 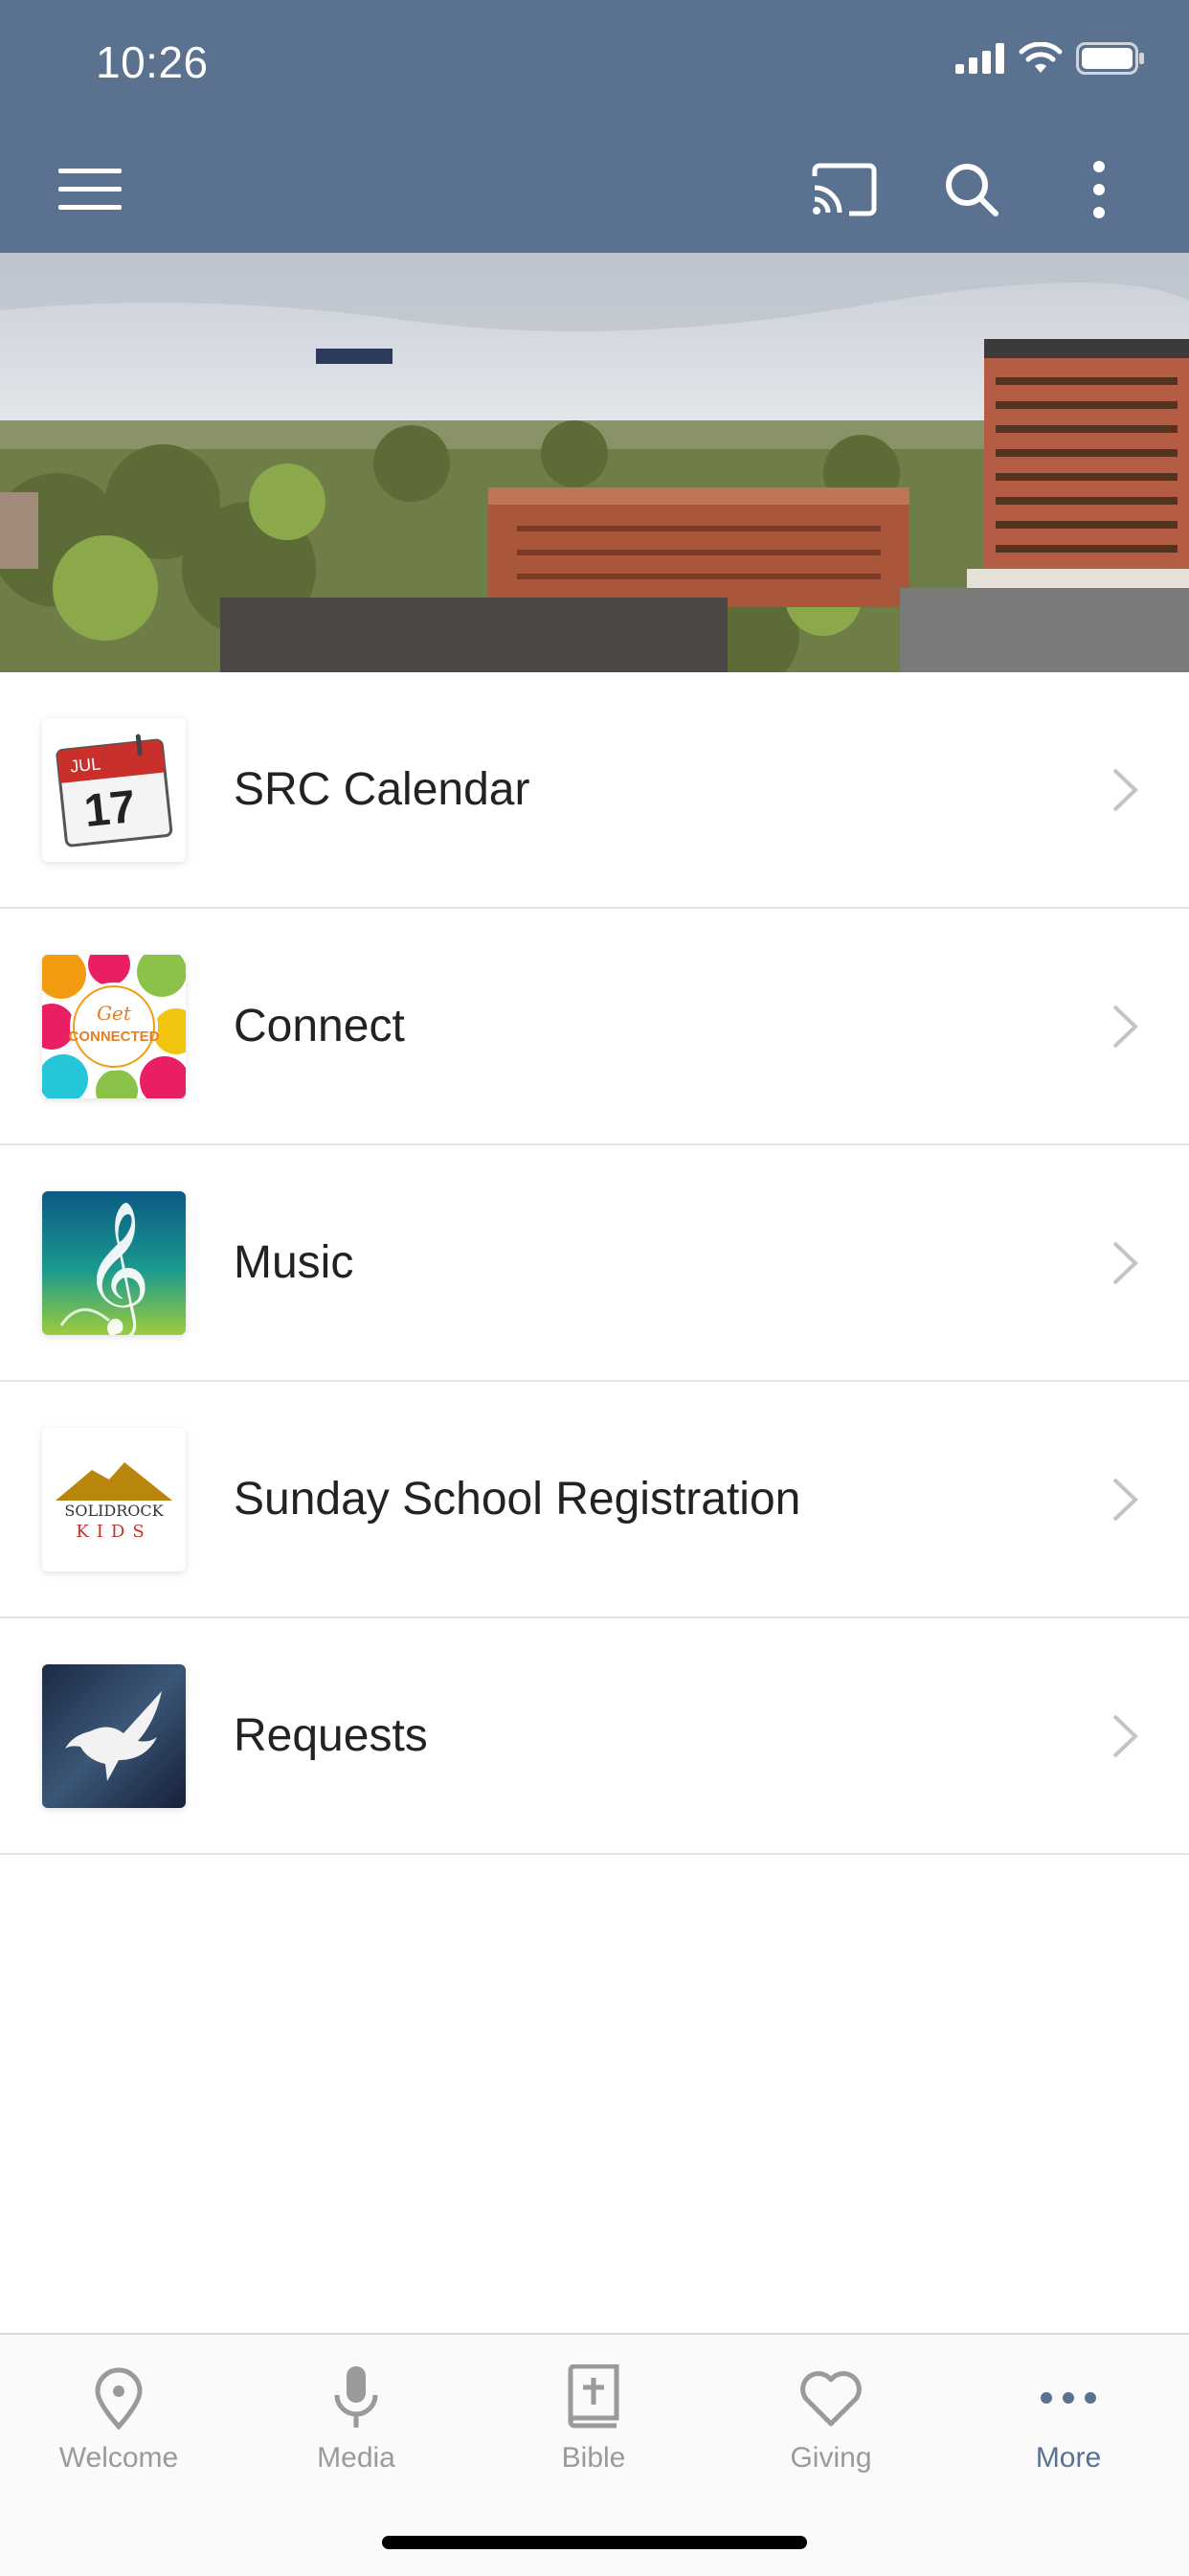 What do you see at coordinates (319, 1026) in the screenshot?
I see `list-item-label: Connect` at bounding box center [319, 1026].